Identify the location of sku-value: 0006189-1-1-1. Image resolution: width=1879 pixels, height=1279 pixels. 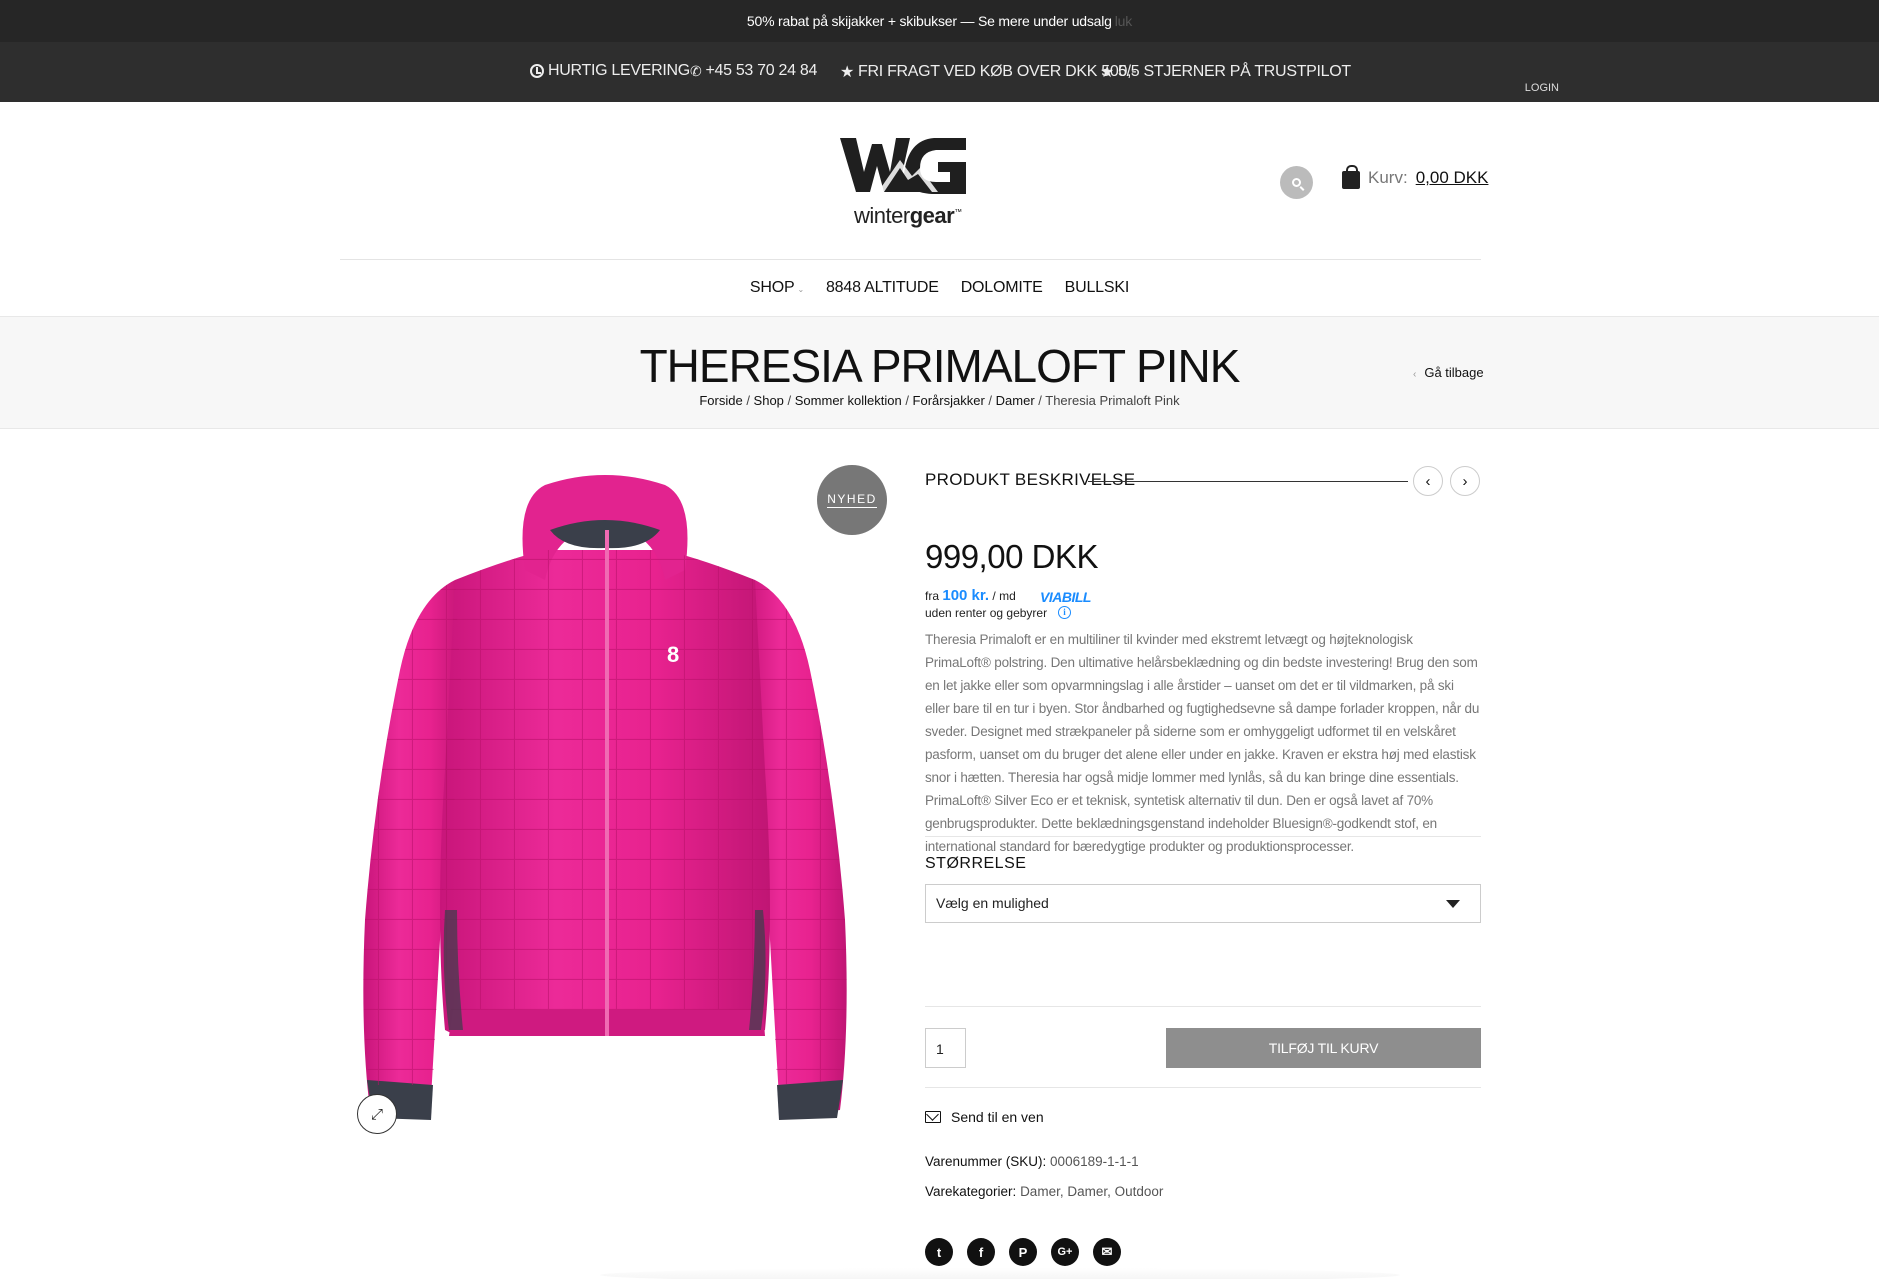
(1094, 1161).